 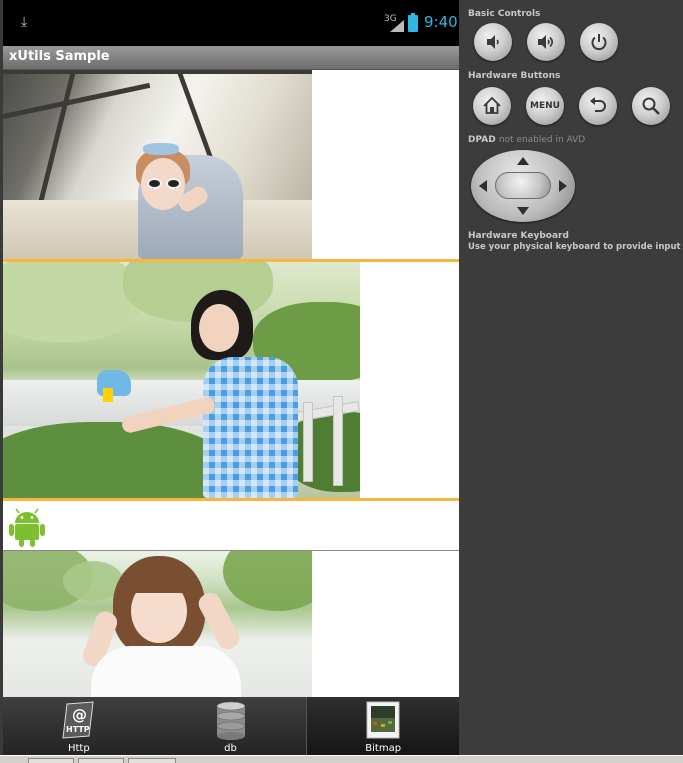 I want to click on menu-button-label: MENU, so click(x=545, y=106).